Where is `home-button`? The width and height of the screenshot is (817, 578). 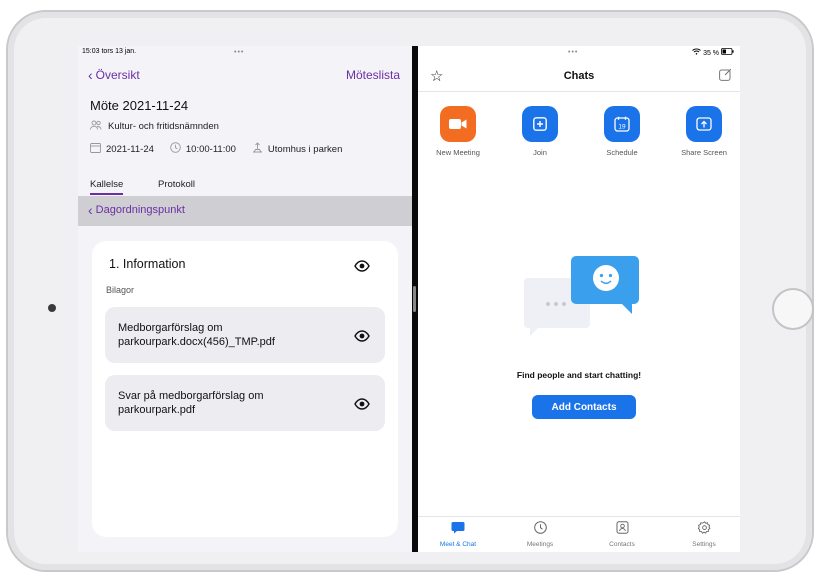 home-button is located at coordinates (793, 309).